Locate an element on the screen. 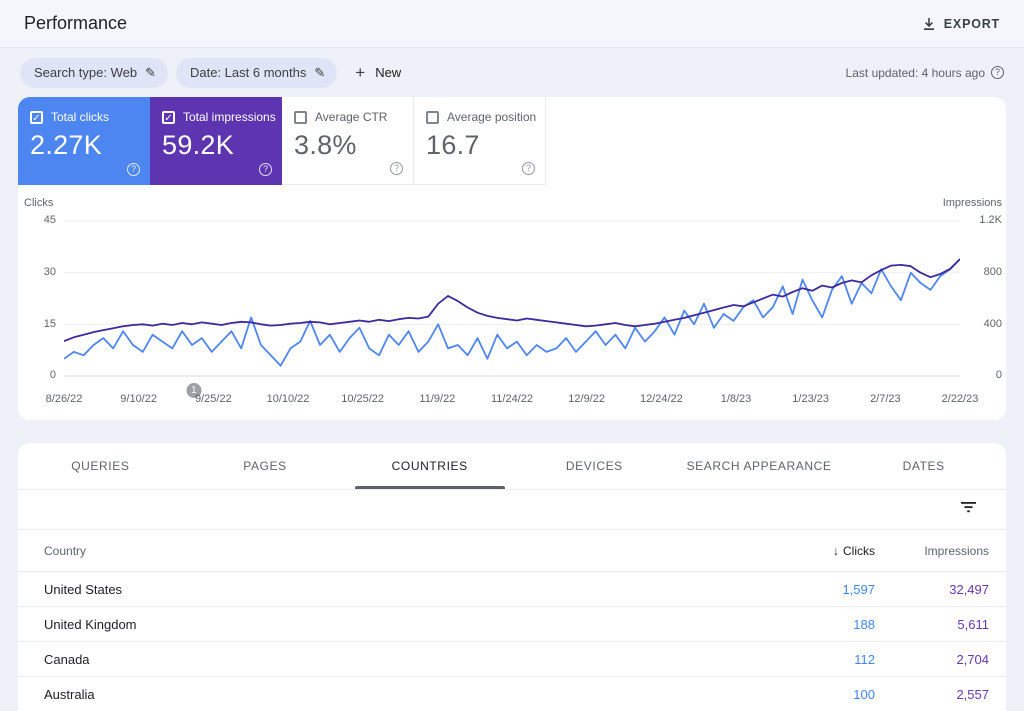  clicks-column-header: ↓ Clicks is located at coordinates (815, 551).